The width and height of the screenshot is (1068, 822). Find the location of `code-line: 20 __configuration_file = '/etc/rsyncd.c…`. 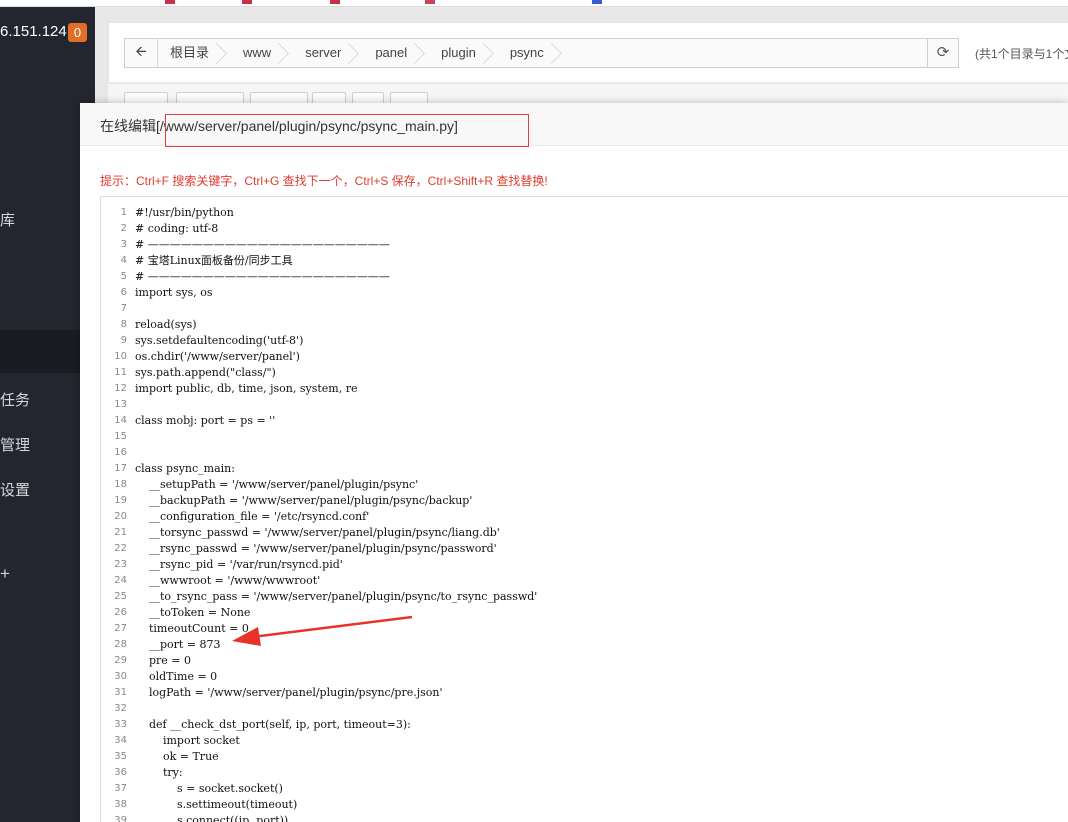

code-line: 20 __configuration_file = '/etc/rsyncd.c… is located at coordinates (584, 517).